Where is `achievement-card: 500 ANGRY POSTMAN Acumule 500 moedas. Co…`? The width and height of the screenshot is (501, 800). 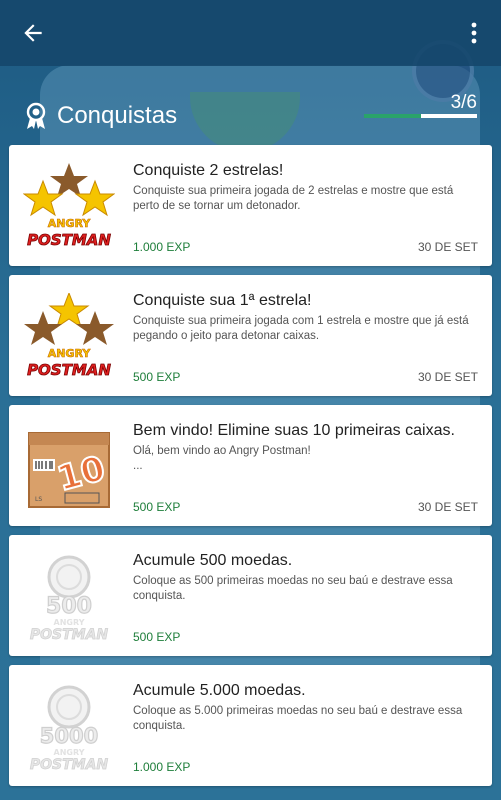
achievement-card: 500 ANGRY POSTMAN Acumule 500 moedas. Co… is located at coordinates (250, 595).